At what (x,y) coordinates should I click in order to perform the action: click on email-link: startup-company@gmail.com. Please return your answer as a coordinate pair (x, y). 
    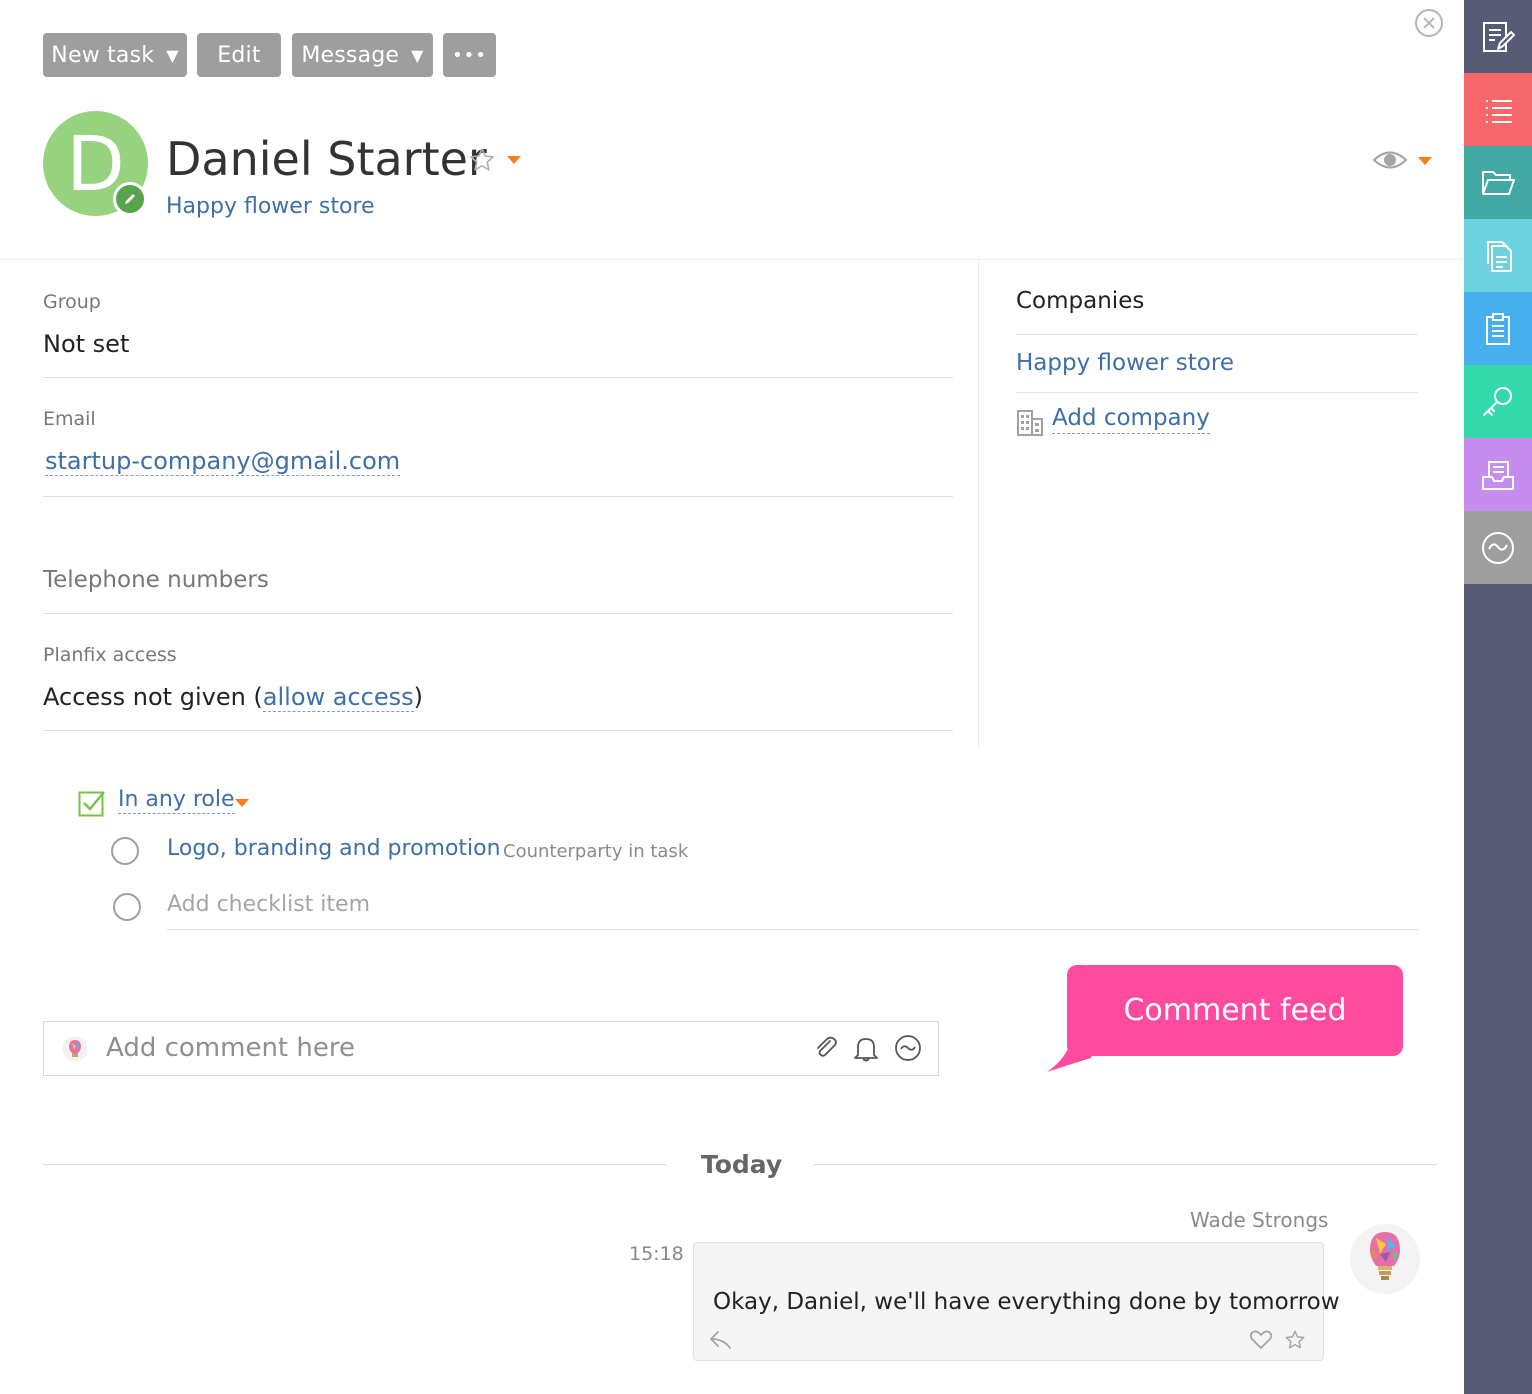
    Looking at the image, I should click on (223, 461).